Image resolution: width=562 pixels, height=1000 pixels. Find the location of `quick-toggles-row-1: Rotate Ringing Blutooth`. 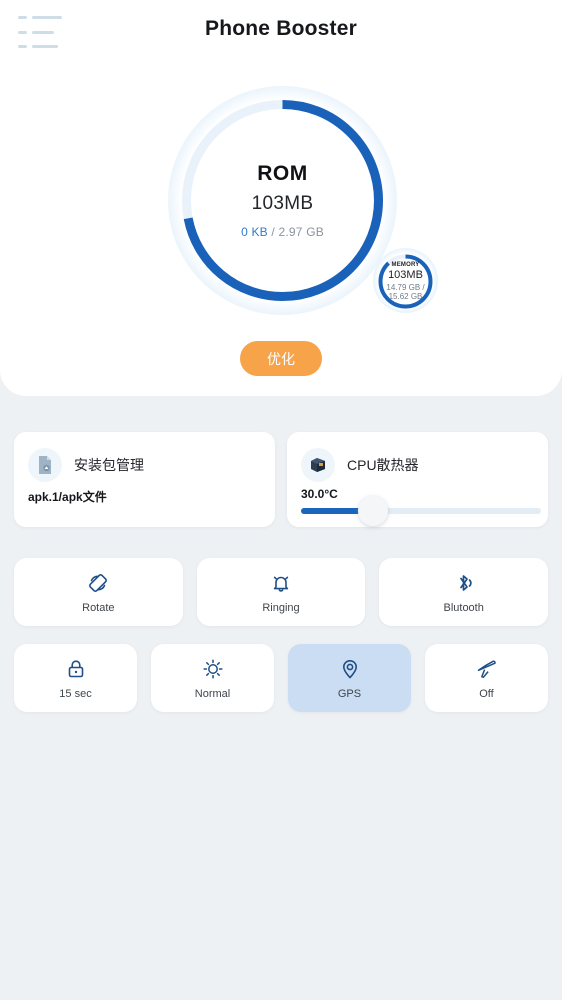

quick-toggles-row-1: Rotate Ringing Blutooth is located at coordinates (281, 592).